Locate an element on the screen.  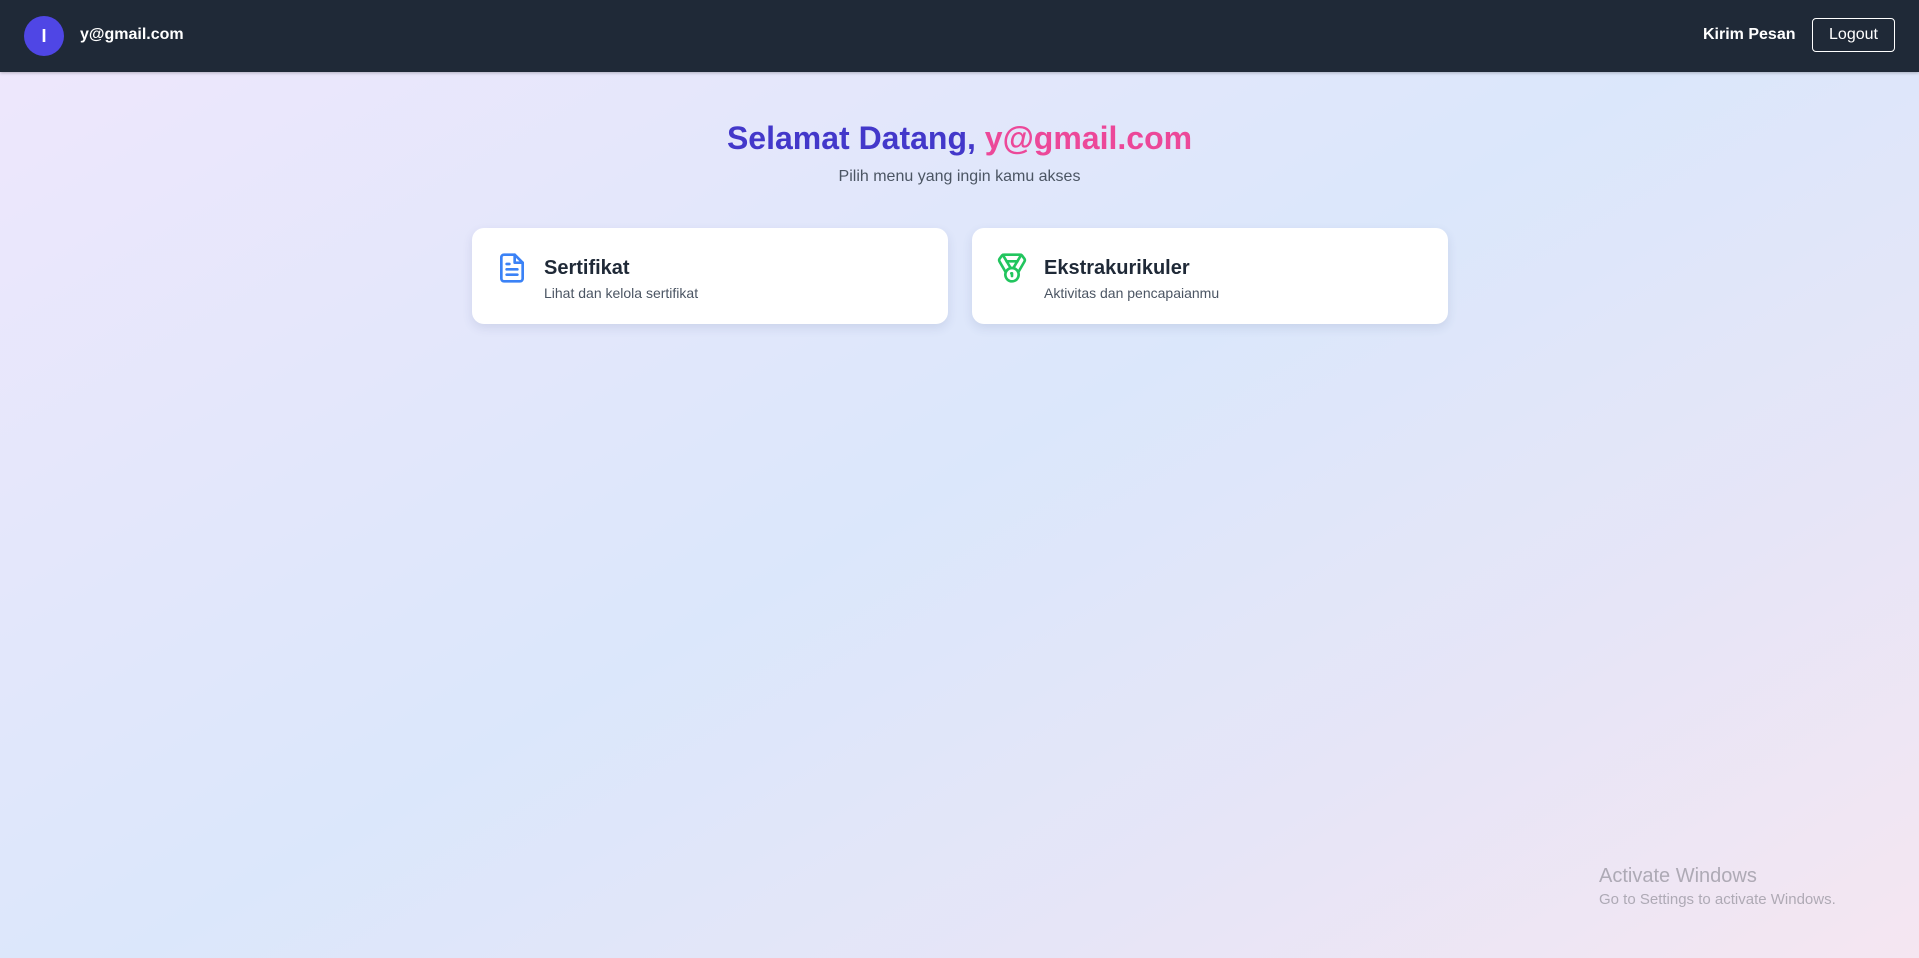
card-description: Lihat dan kelola sertifikat is located at coordinates (621, 293).